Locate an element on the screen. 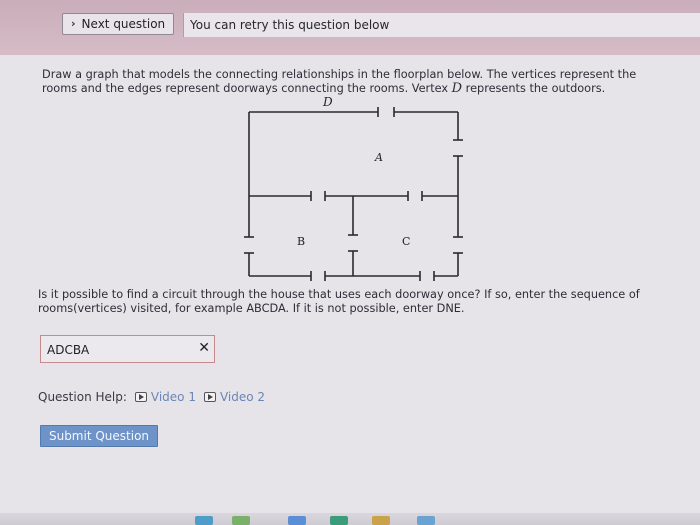 The width and height of the screenshot is (700, 525). floorplan-diagram: D A B C is located at coordinates (353, 188).